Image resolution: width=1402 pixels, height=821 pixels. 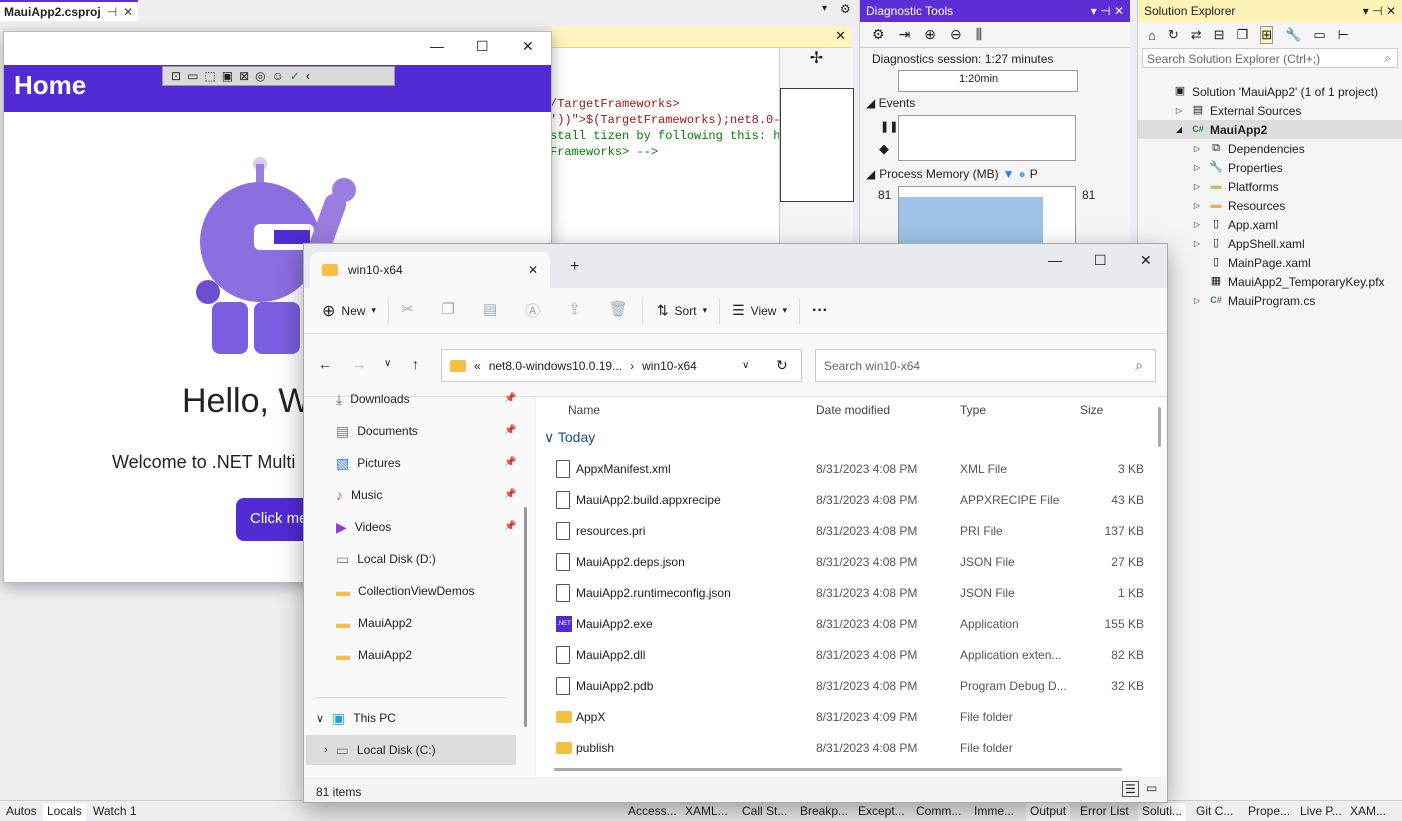 I want to click on cut-icon: ✂, so click(x=407, y=310).